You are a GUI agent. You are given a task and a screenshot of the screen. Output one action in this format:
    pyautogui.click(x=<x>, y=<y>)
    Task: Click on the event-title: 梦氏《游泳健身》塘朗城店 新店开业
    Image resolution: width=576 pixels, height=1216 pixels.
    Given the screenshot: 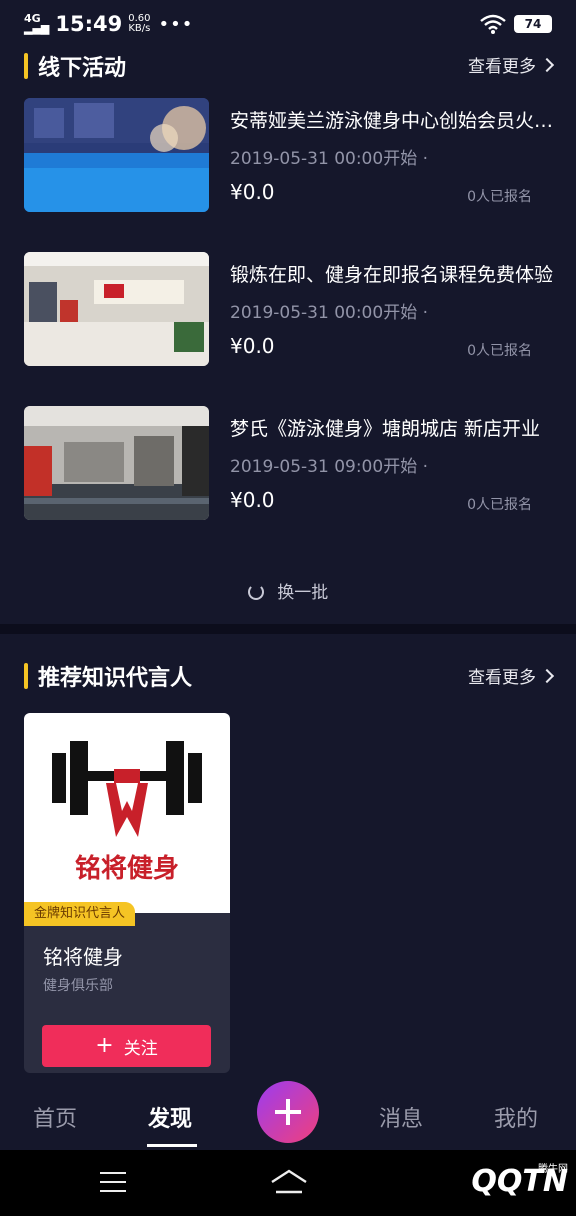 What is the action you would take?
    pyautogui.click(x=385, y=429)
    